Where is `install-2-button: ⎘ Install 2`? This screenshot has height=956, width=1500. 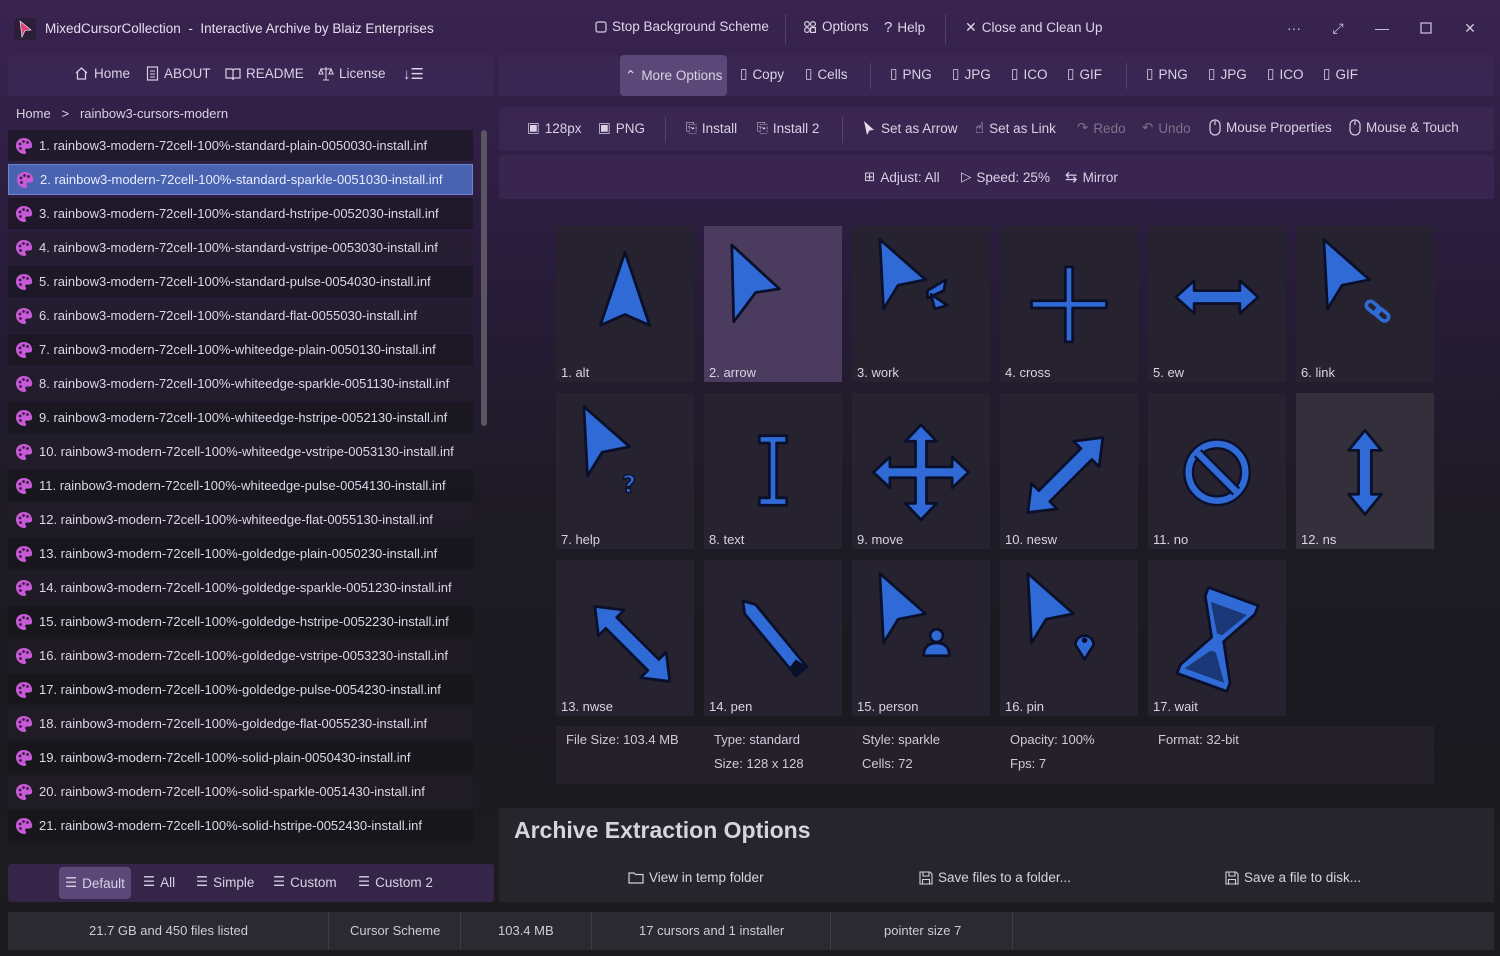 install-2-button: ⎘ Install 2 is located at coordinates (788, 128).